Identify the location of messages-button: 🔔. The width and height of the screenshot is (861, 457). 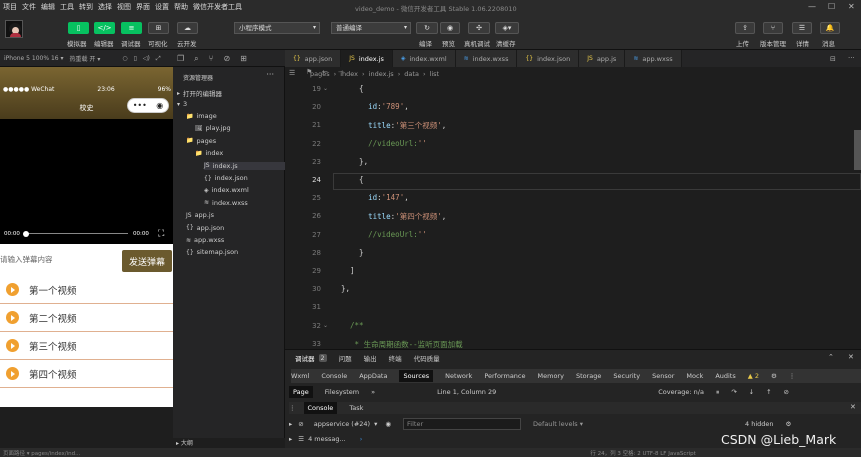
(830, 28).